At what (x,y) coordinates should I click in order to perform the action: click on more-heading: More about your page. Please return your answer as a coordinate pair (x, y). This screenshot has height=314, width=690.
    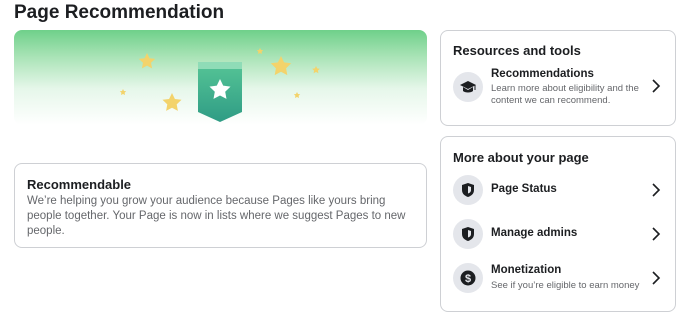
    Looking at the image, I should click on (521, 157).